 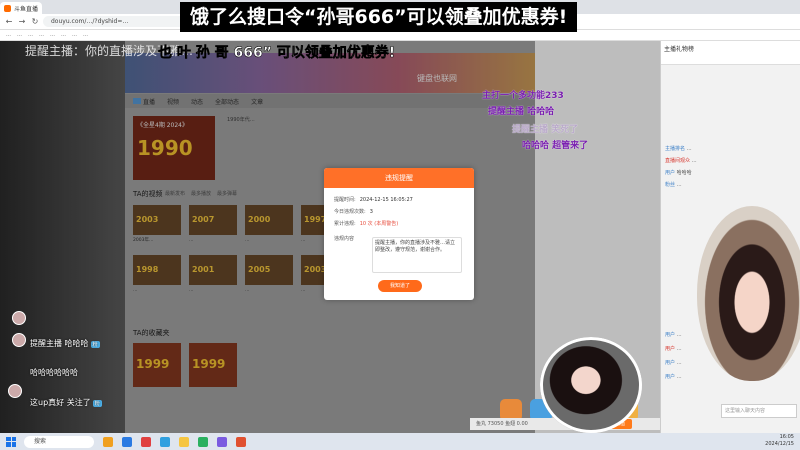 I want to click on back-icon: ←, so click(x=9, y=22).